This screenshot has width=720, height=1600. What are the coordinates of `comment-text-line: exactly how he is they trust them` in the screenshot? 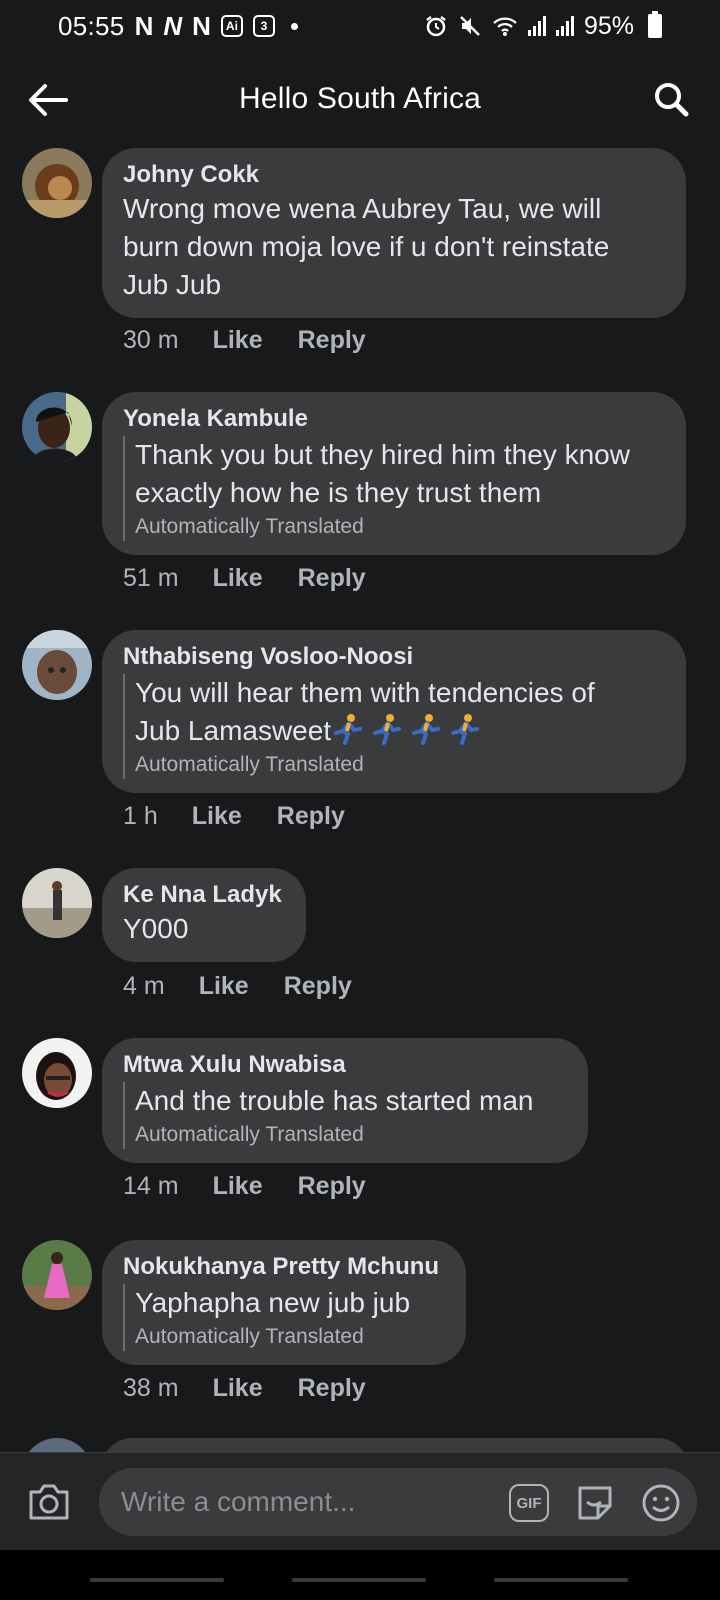 It's located at (338, 492).